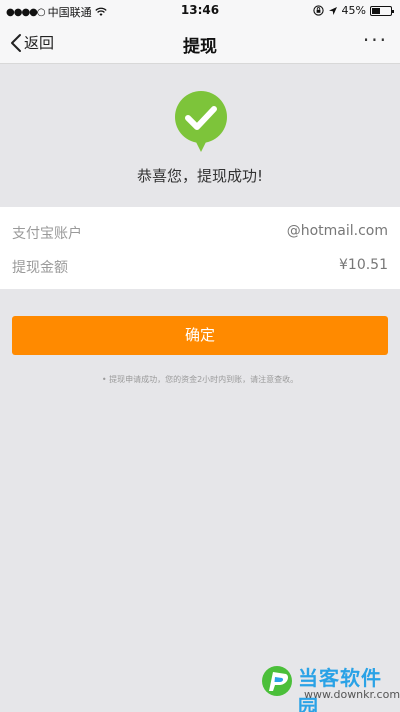  I want to click on watermark-url: www.downkr.com, so click(352, 694).